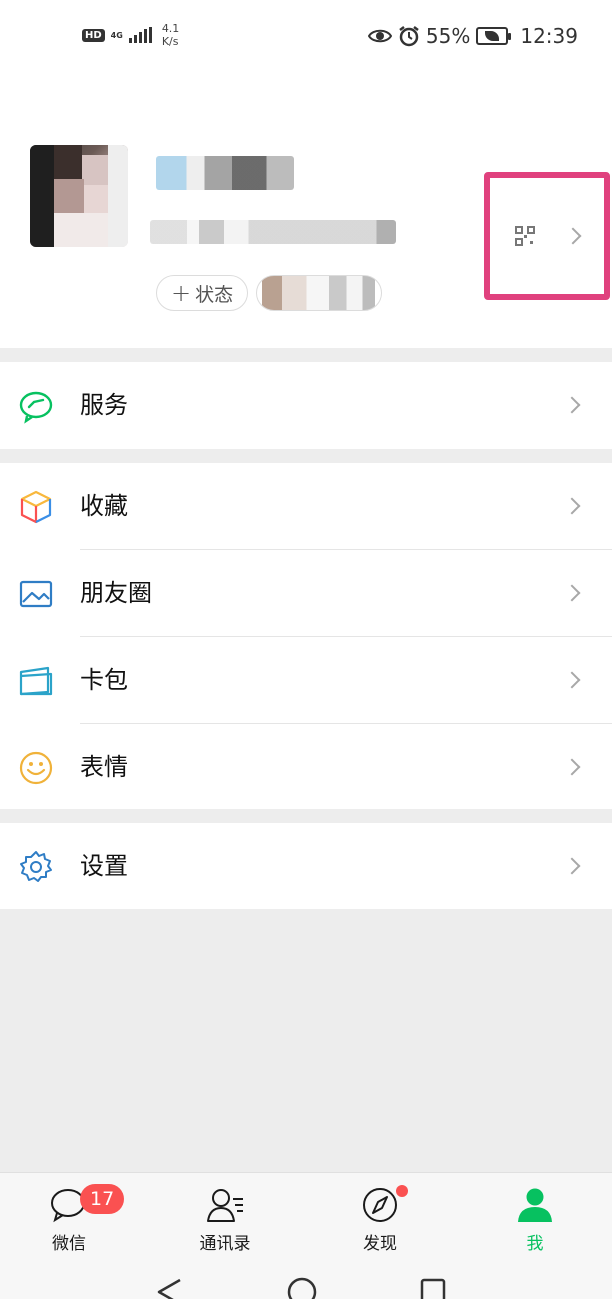  I want to click on tab-label: 微信, so click(69, 1244).